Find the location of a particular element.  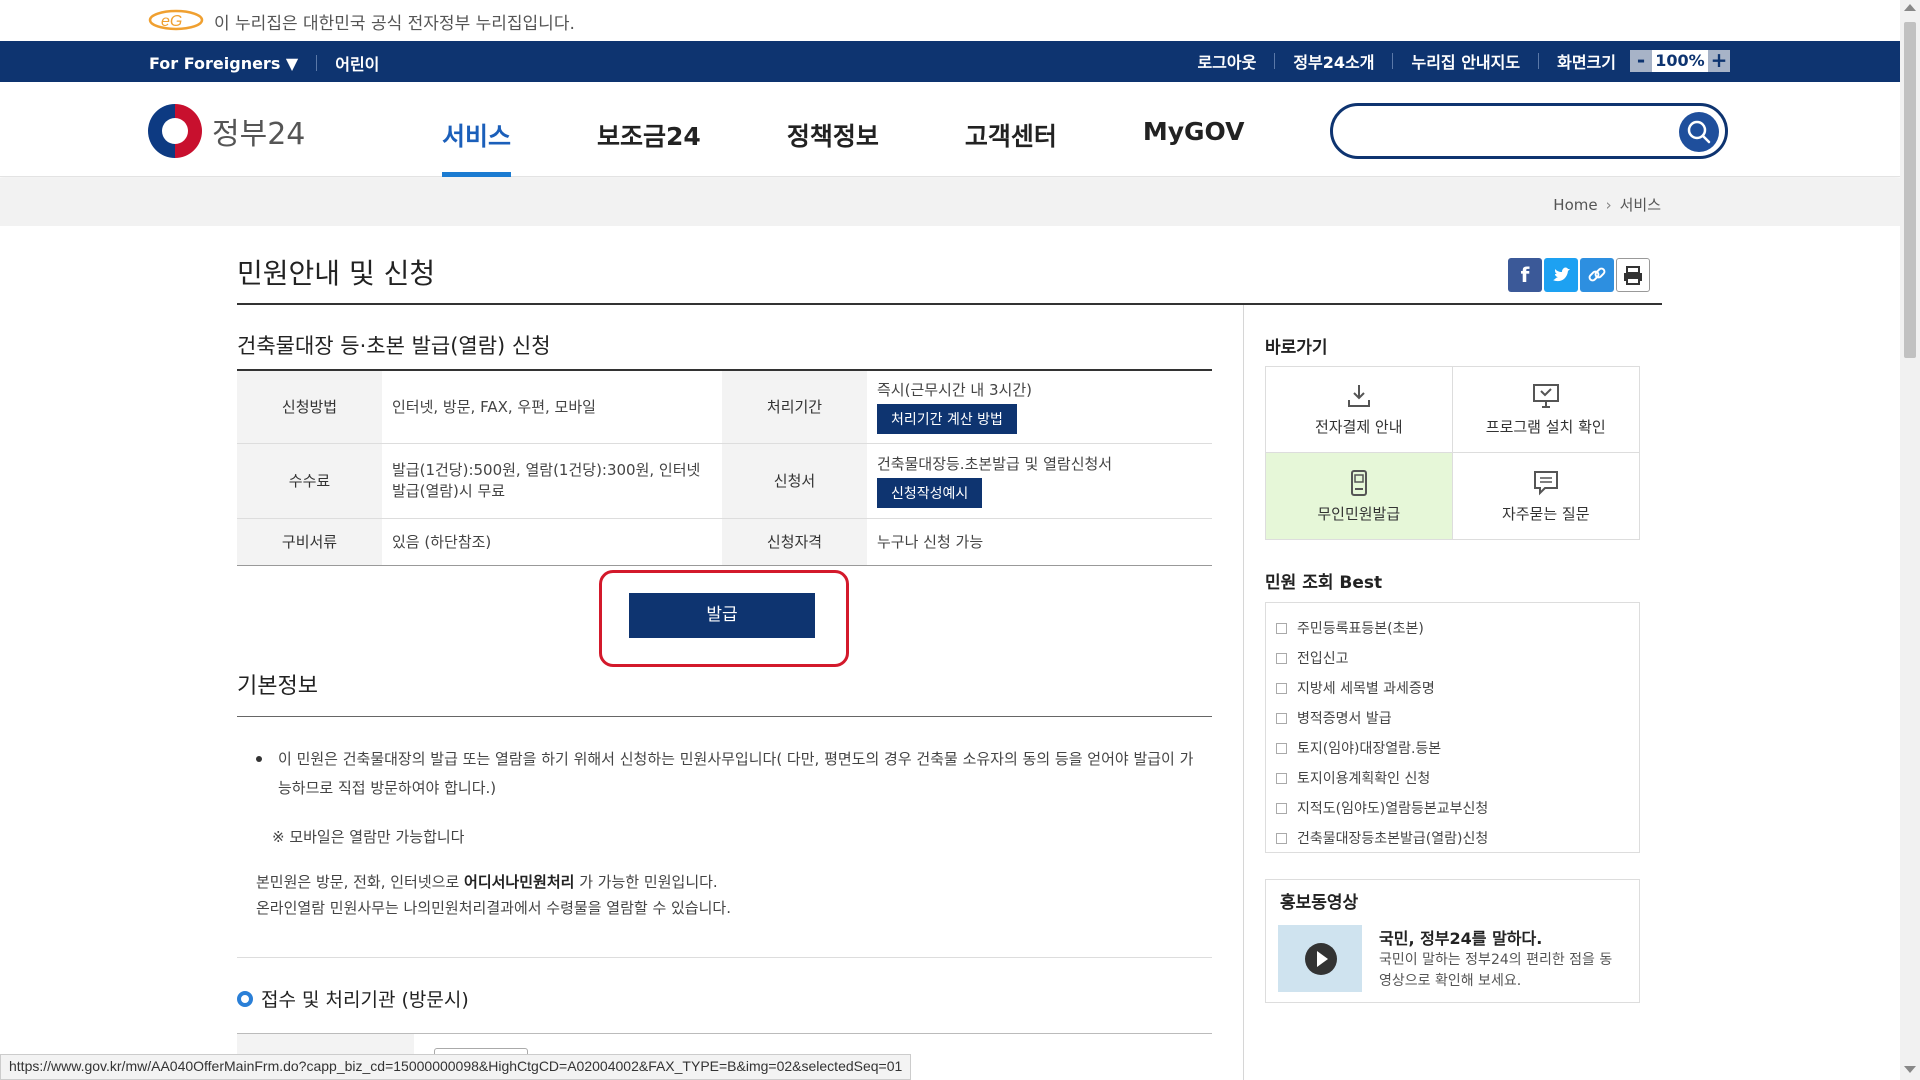

monitor-icon is located at coordinates (1545, 396).